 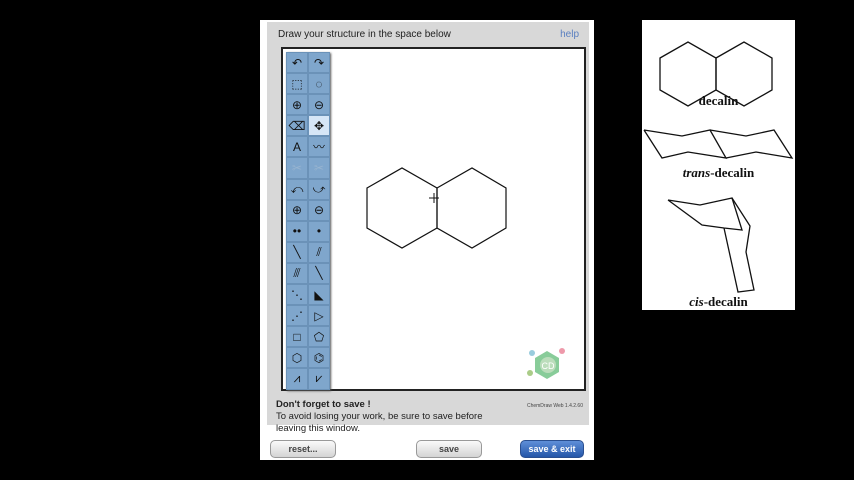 I want to click on bold-bond-icon: ╲, so click(x=319, y=273).